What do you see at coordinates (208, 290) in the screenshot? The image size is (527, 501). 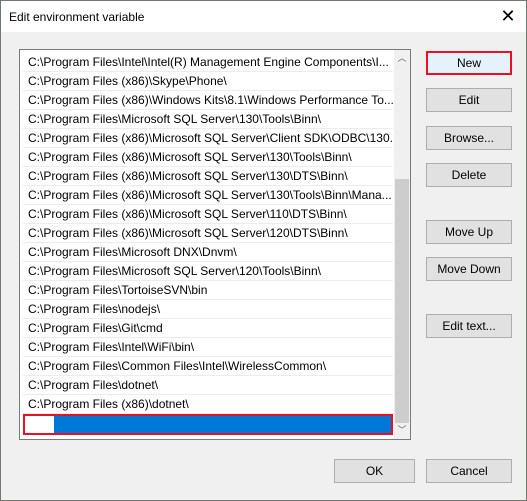 I see `path-list-item: C:\Program Files\TortoiseSVN\bin` at bounding box center [208, 290].